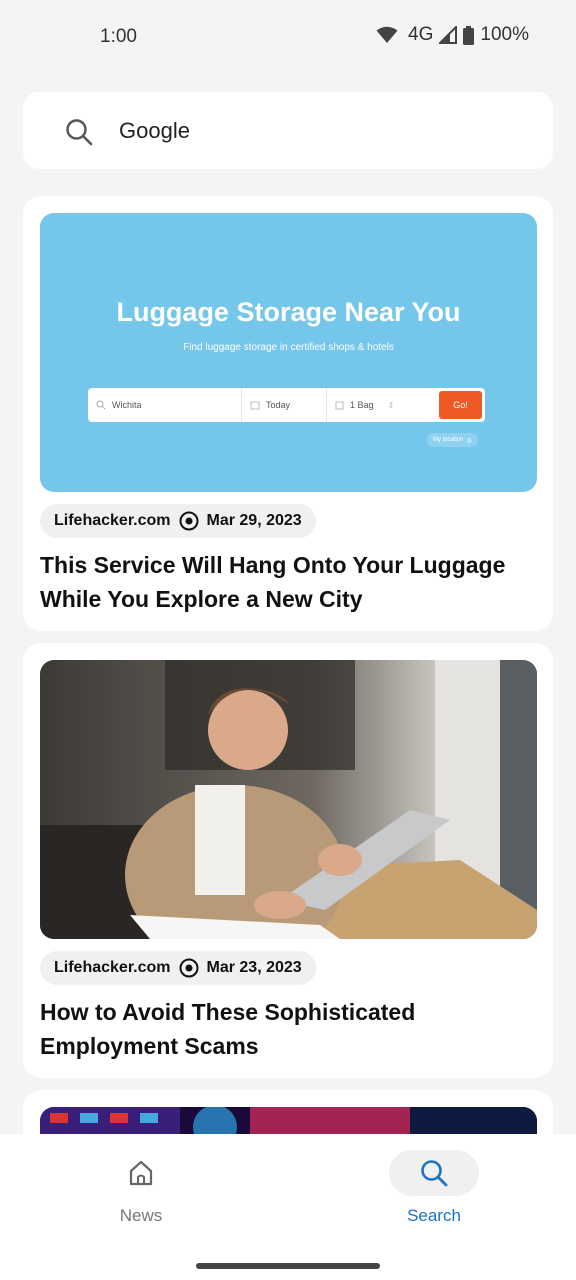 The image size is (576, 1280). I want to click on banner-my-location: My location ◎, so click(452, 440).